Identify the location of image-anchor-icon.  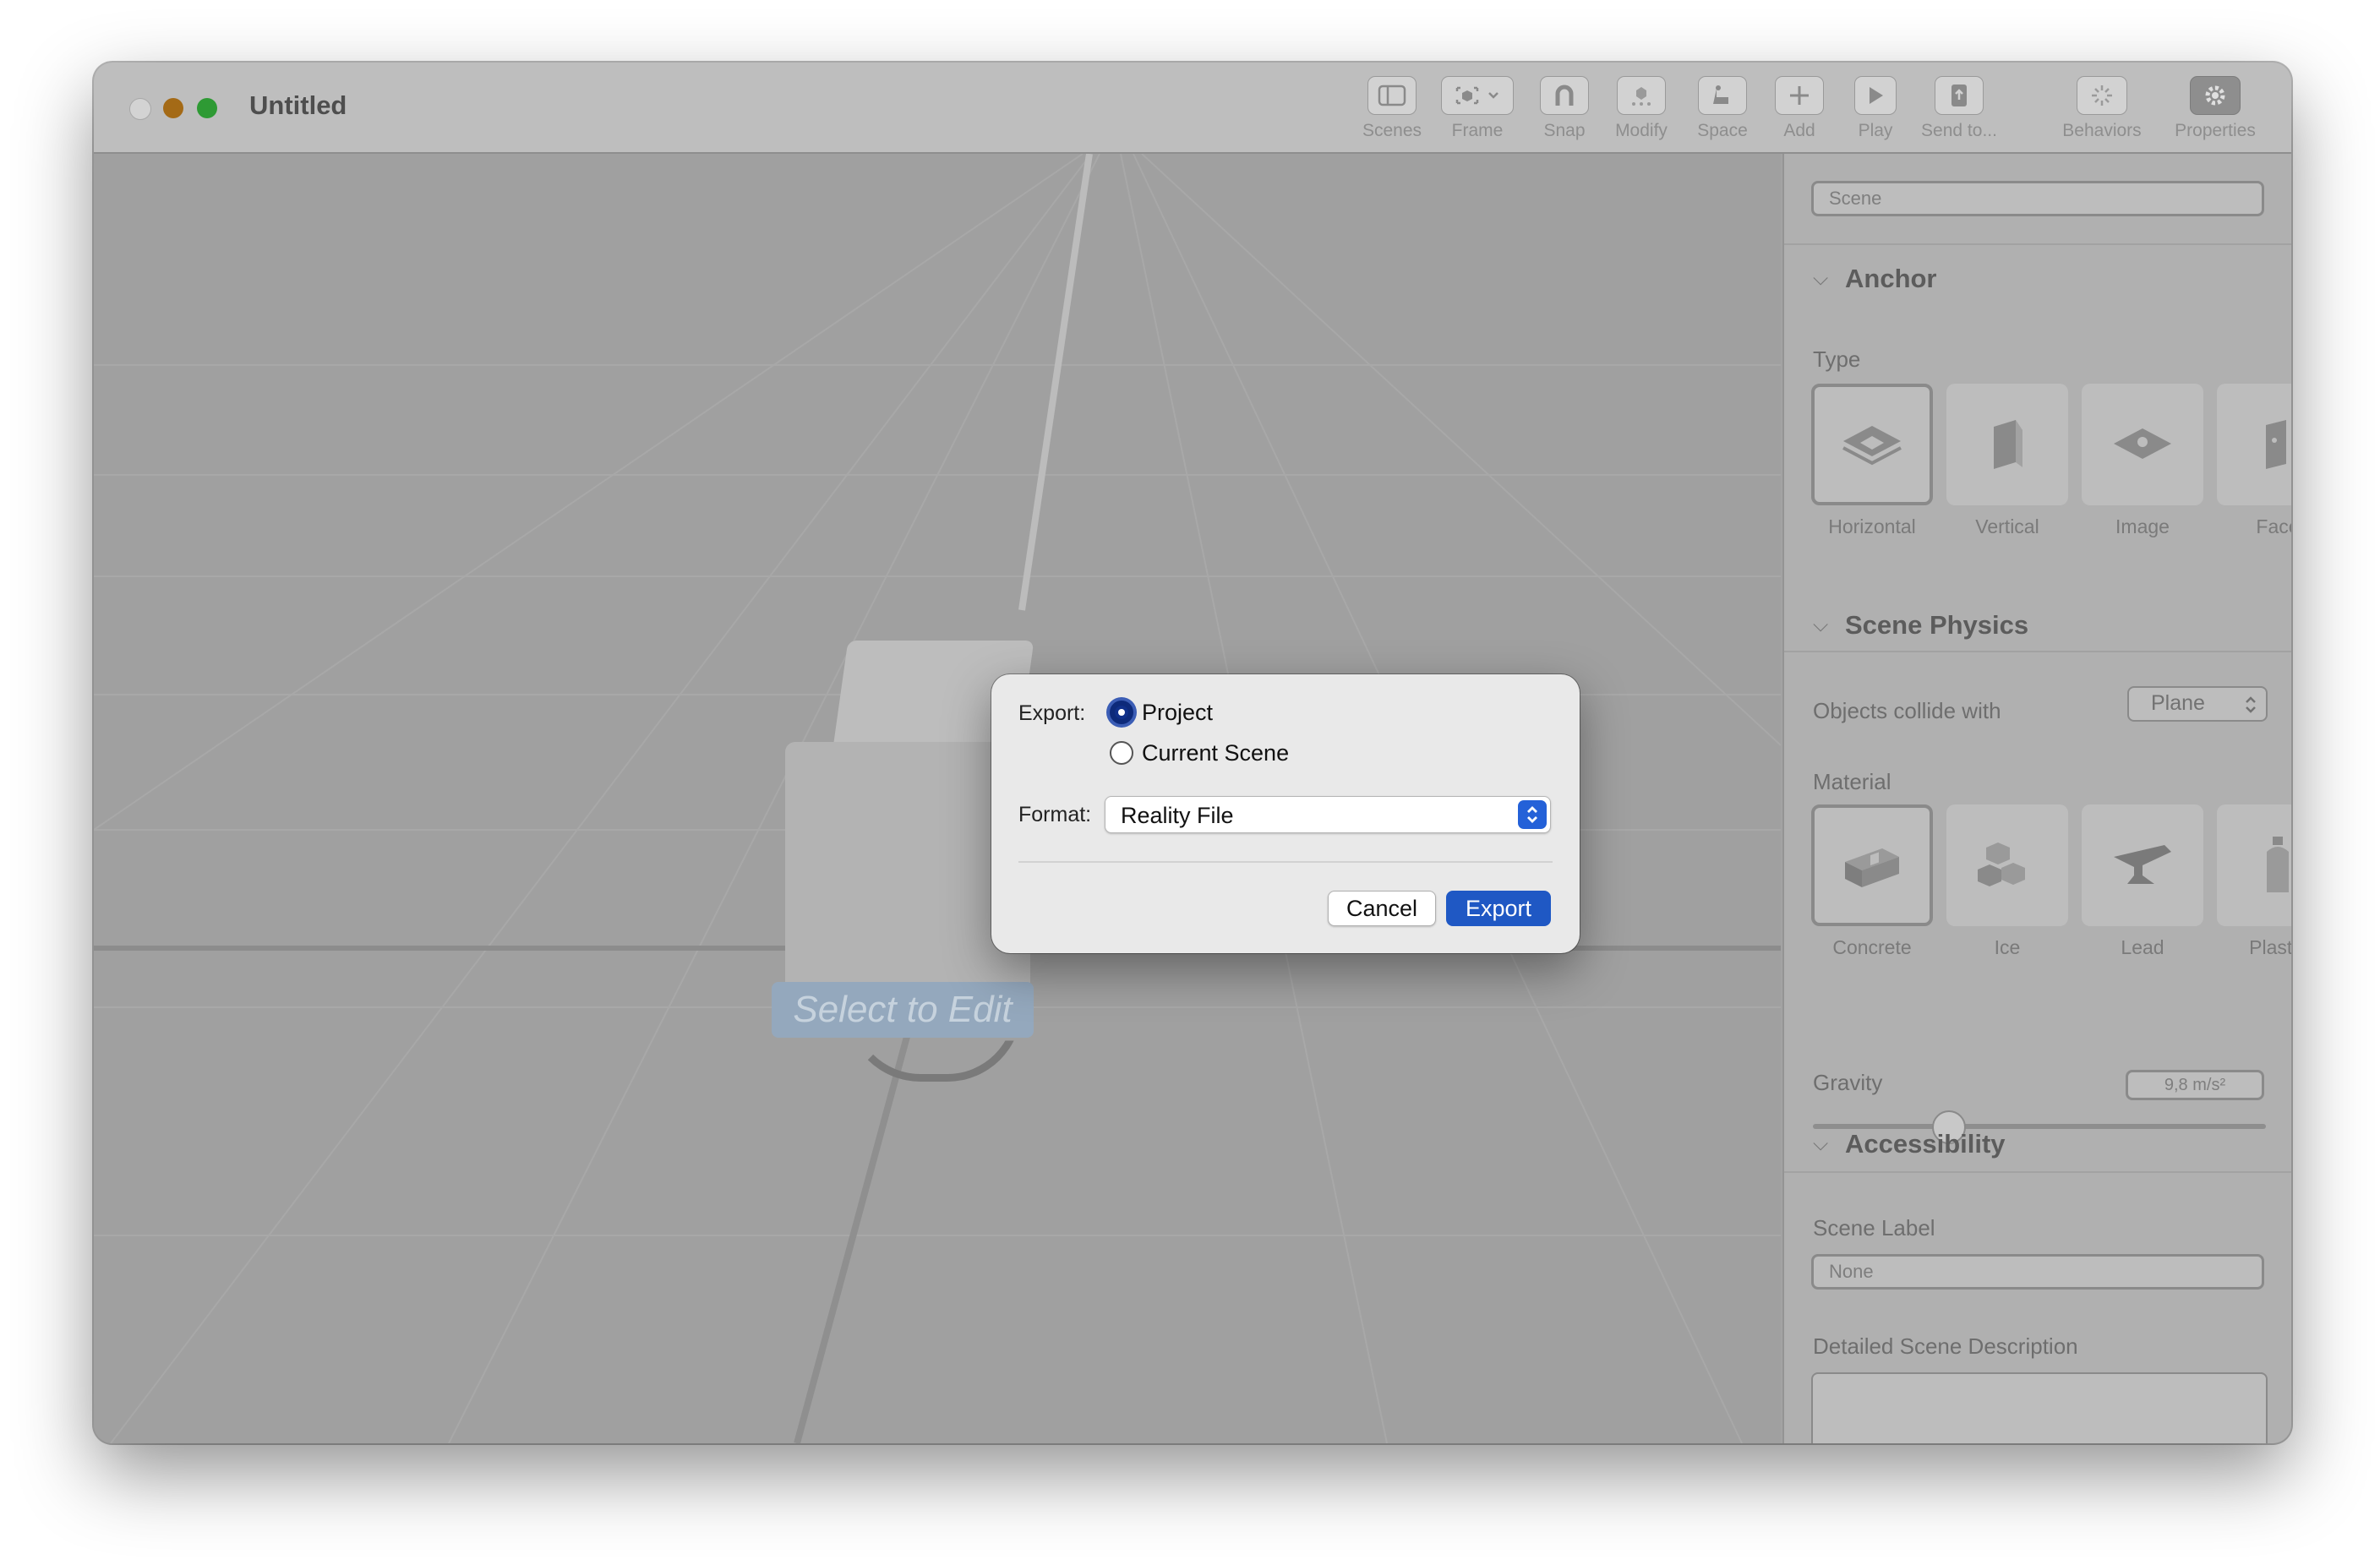
(2143, 443).